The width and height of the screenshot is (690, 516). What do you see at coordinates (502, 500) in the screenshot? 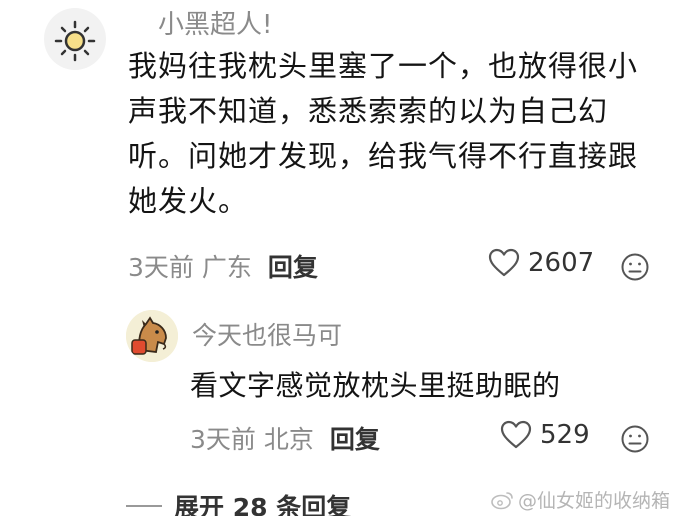
I see `weibo-logo-icon` at bounding box center [502, 500].